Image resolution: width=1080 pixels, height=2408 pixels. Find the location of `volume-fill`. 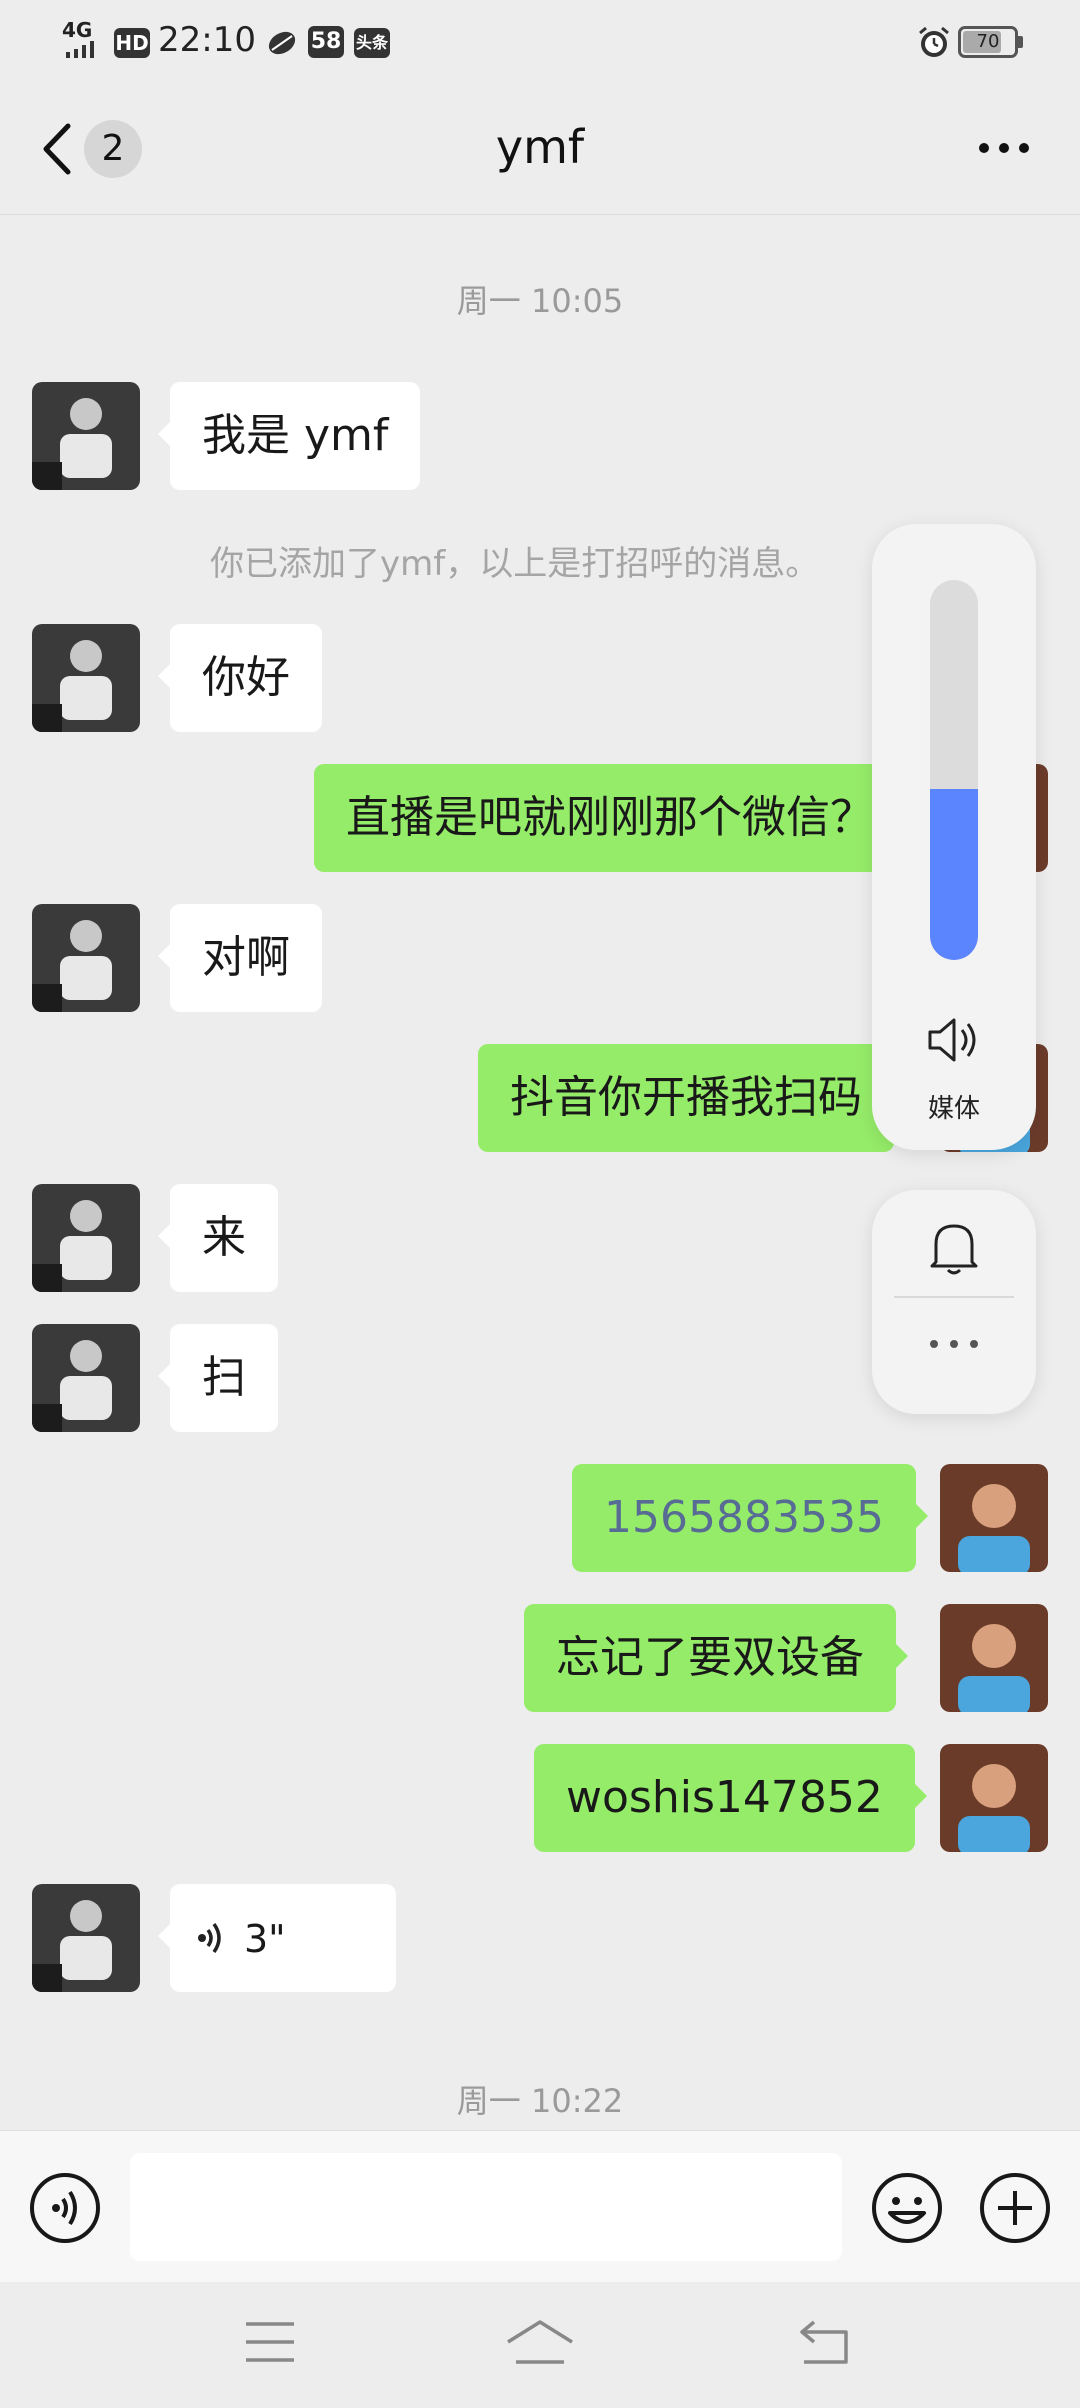

volume-fill is located at coordinates (954, 874).